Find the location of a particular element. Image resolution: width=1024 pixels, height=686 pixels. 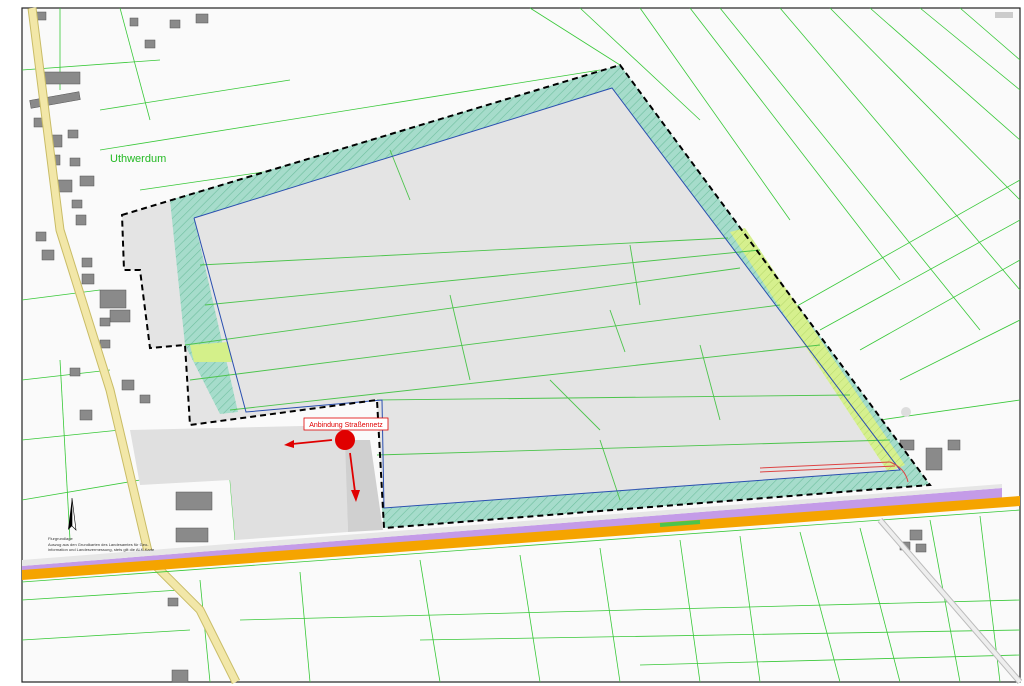

green-strip-west is located at coordinates (211, 352).